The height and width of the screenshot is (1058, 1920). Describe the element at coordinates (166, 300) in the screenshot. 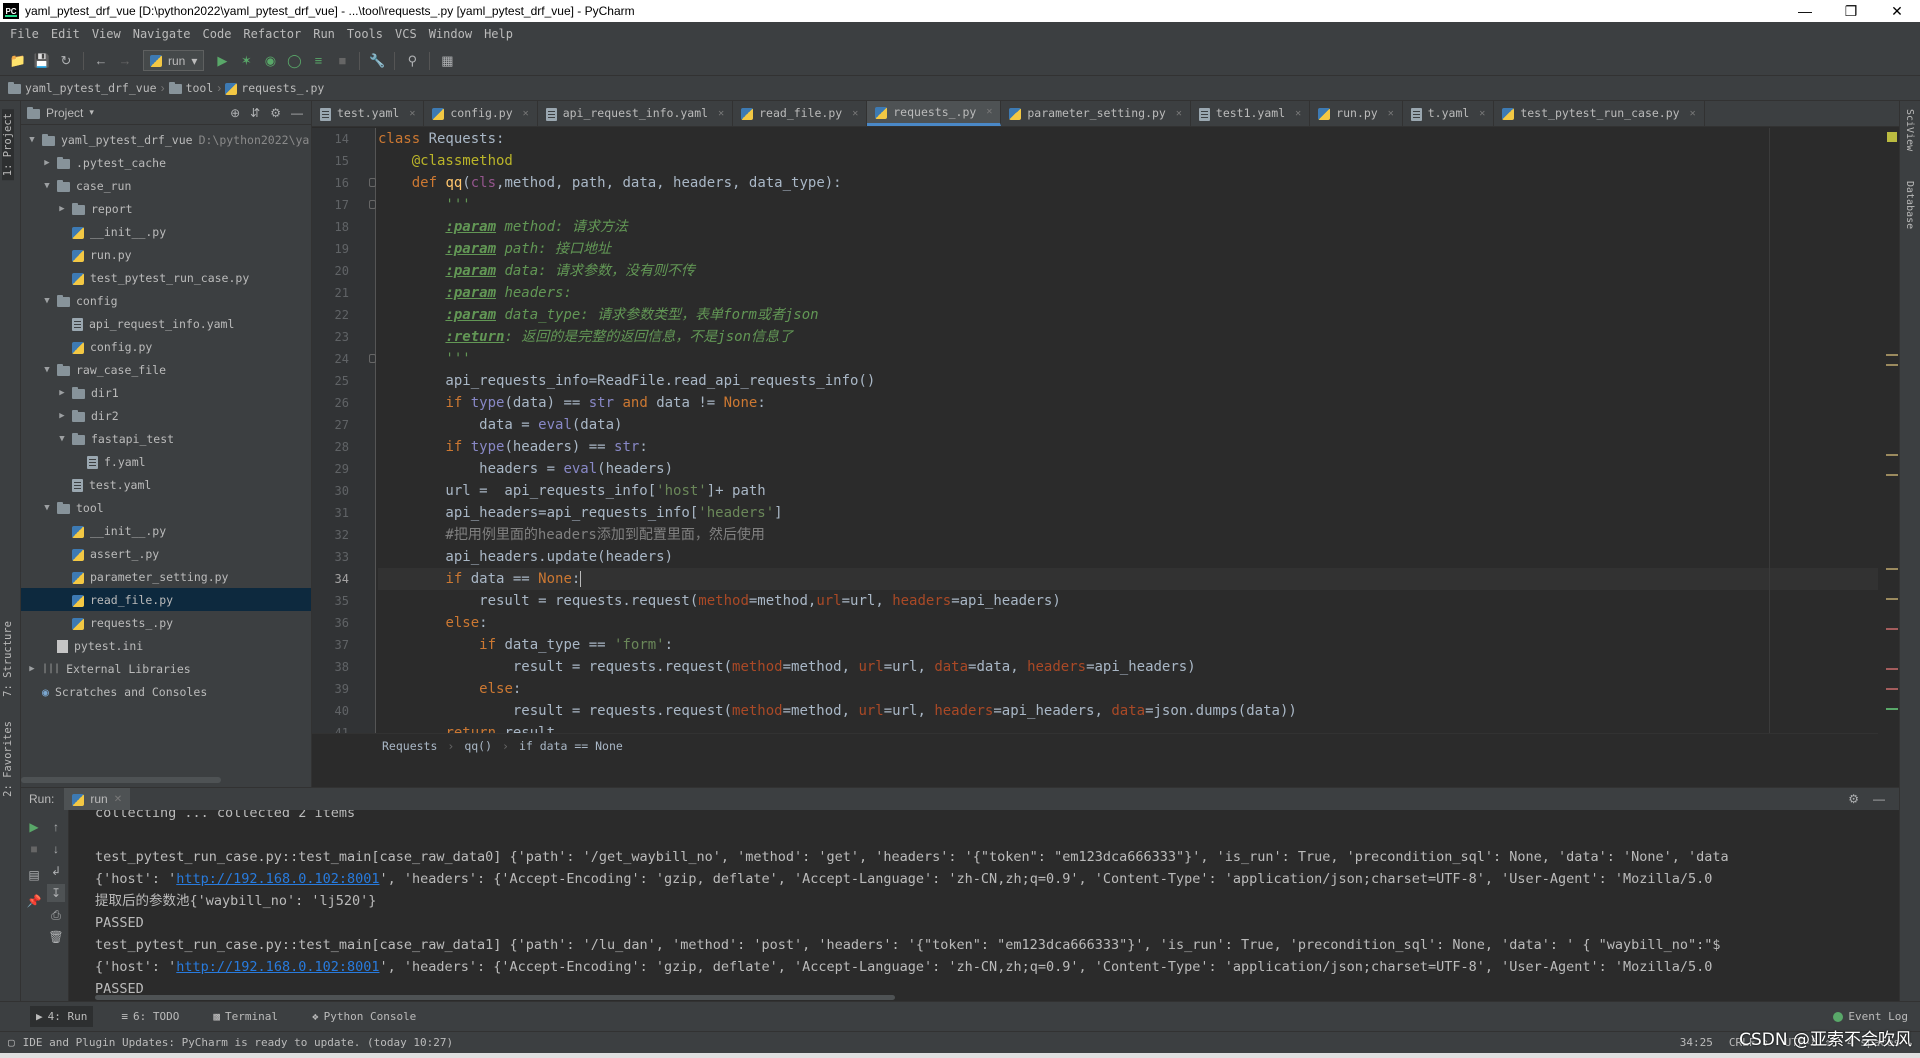

I see `tree-item: ▼ config` at that location.